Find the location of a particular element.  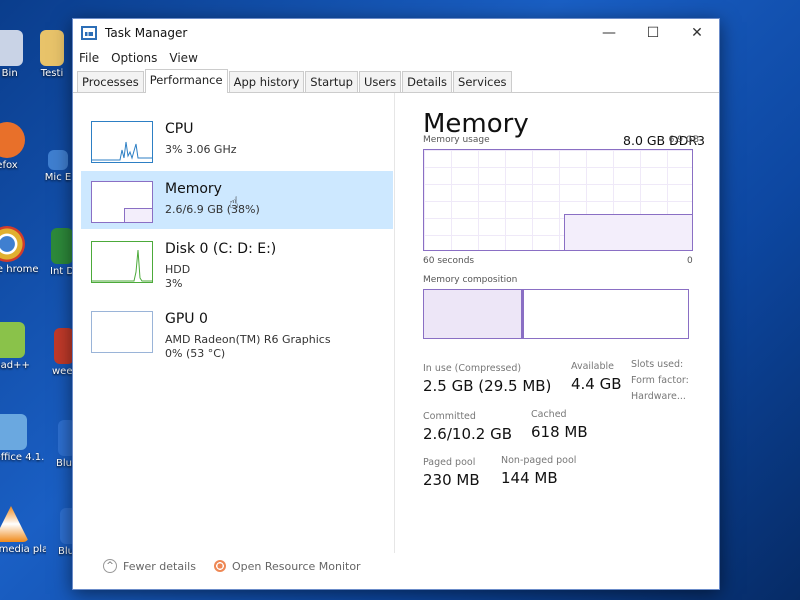

window-title: Task Manager is located at coordinates (146, 33).